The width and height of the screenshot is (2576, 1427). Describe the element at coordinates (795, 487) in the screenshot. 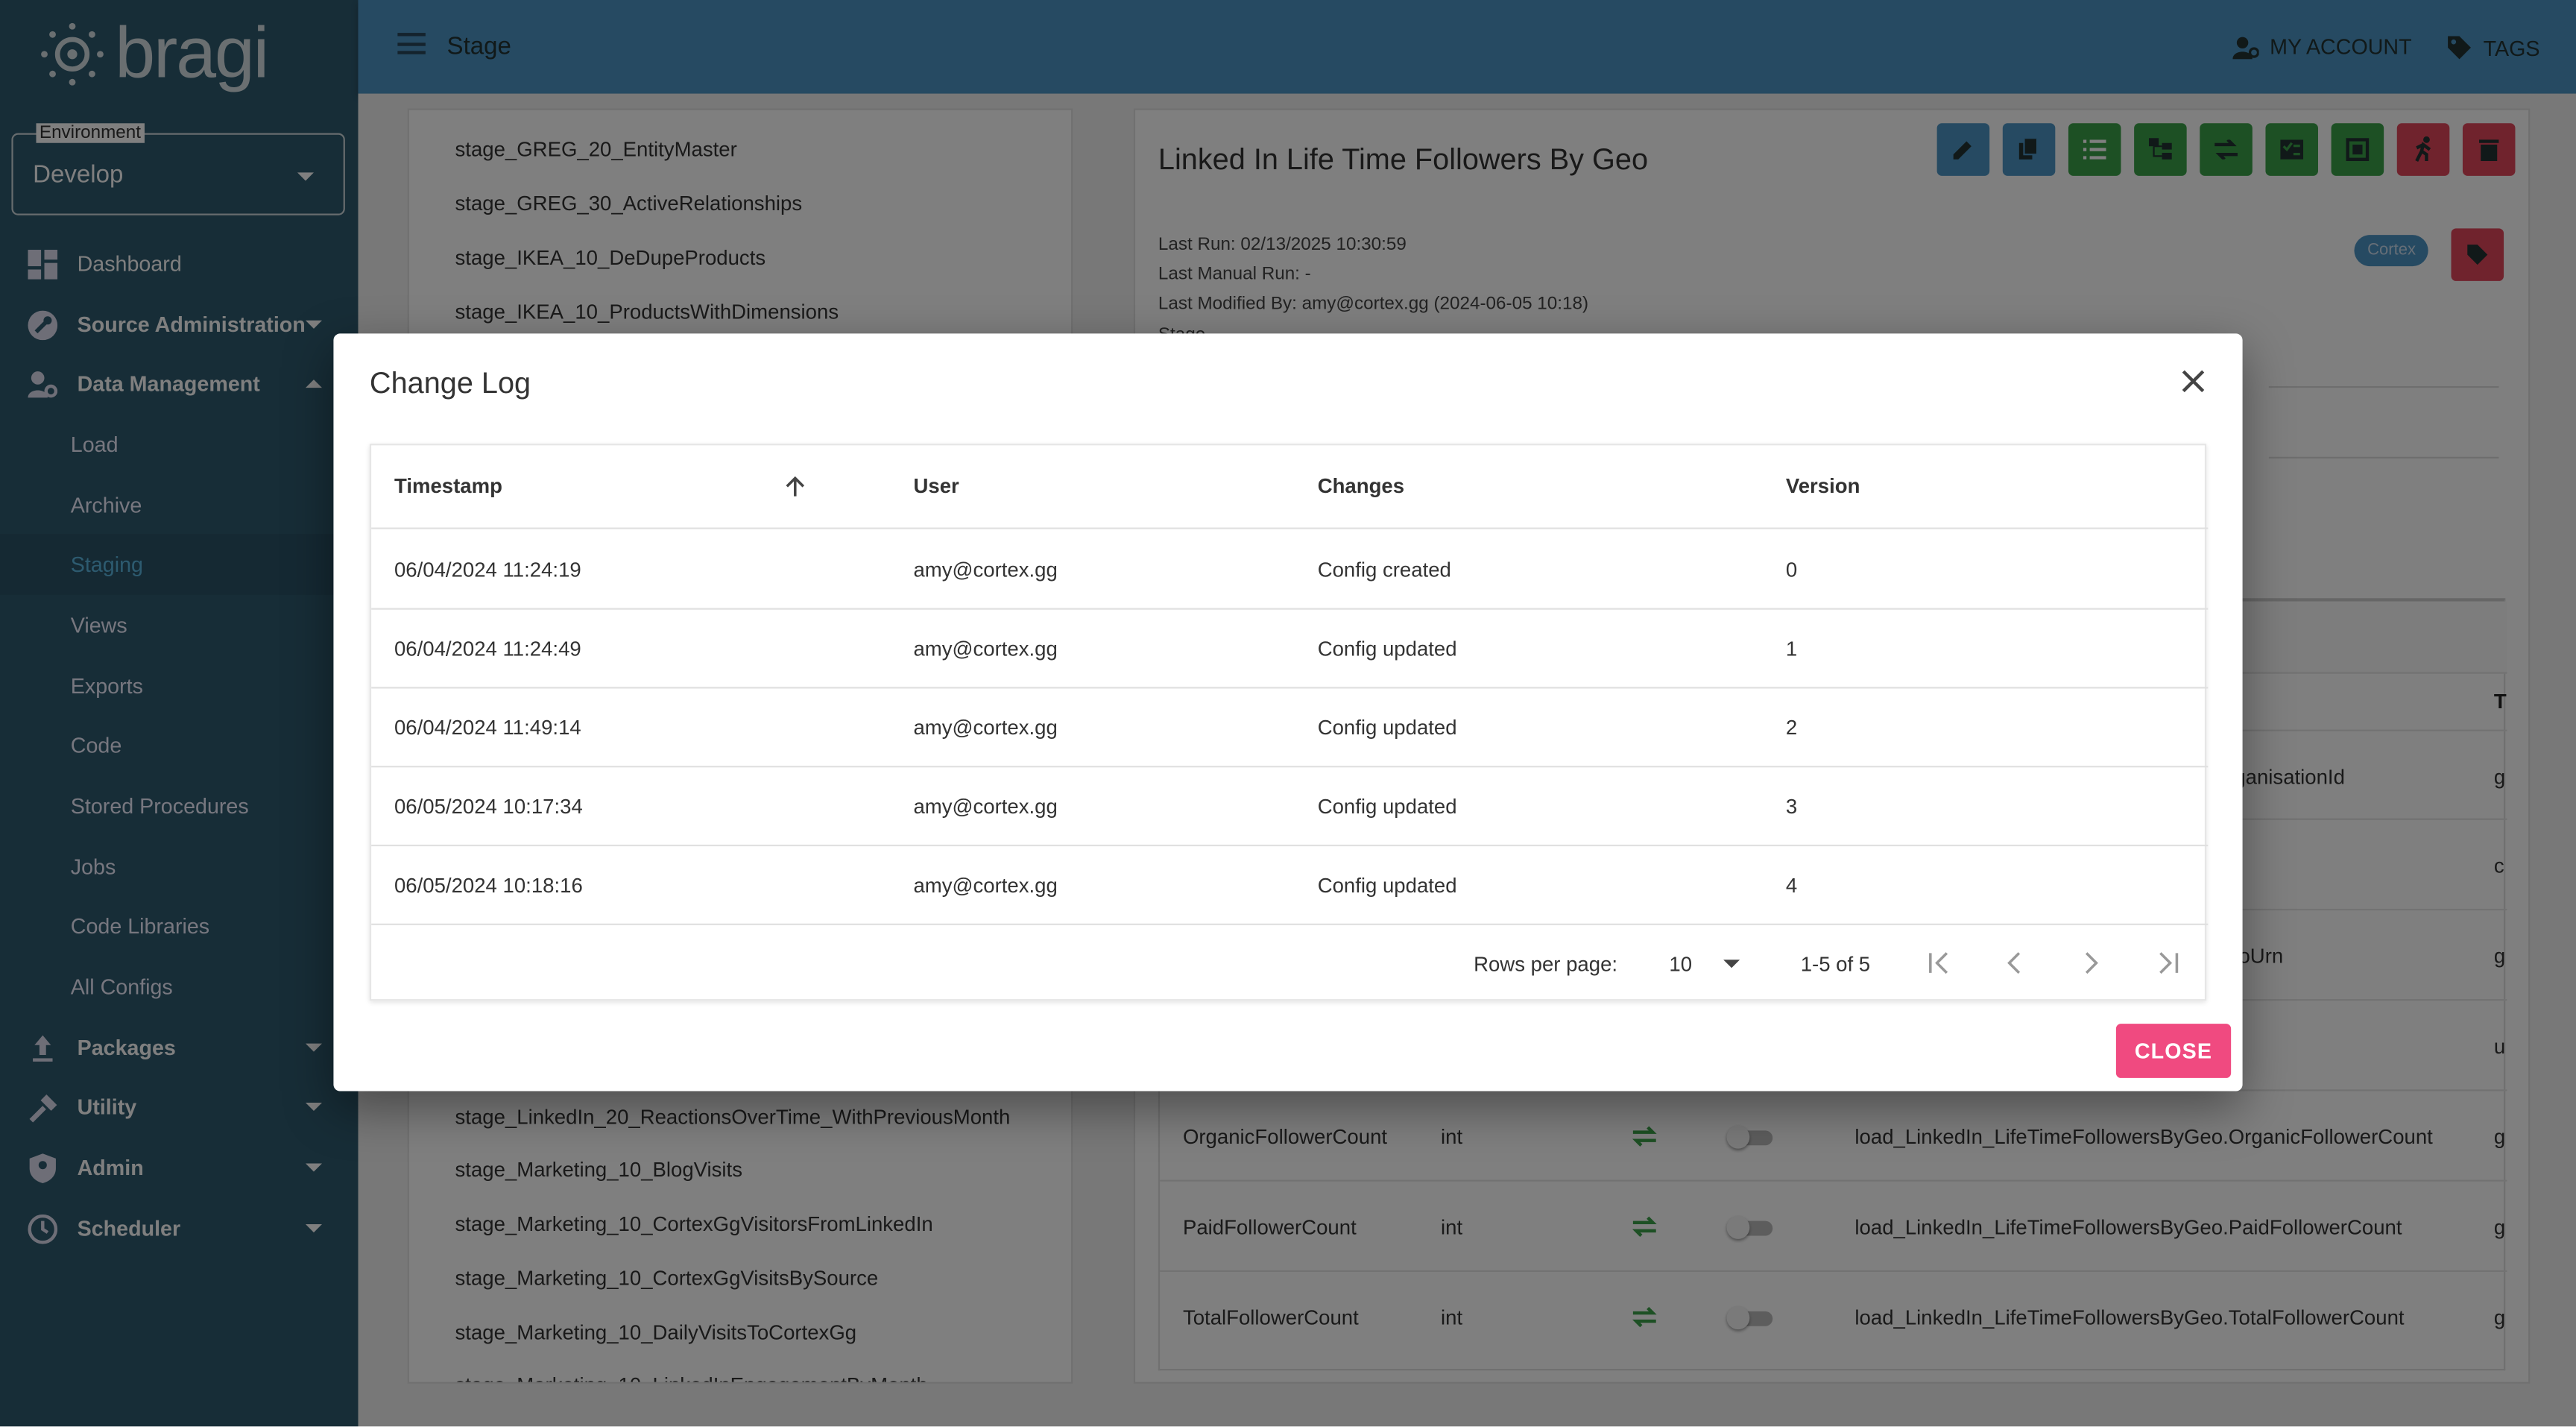

I see `arrow-up-icon` at that location.